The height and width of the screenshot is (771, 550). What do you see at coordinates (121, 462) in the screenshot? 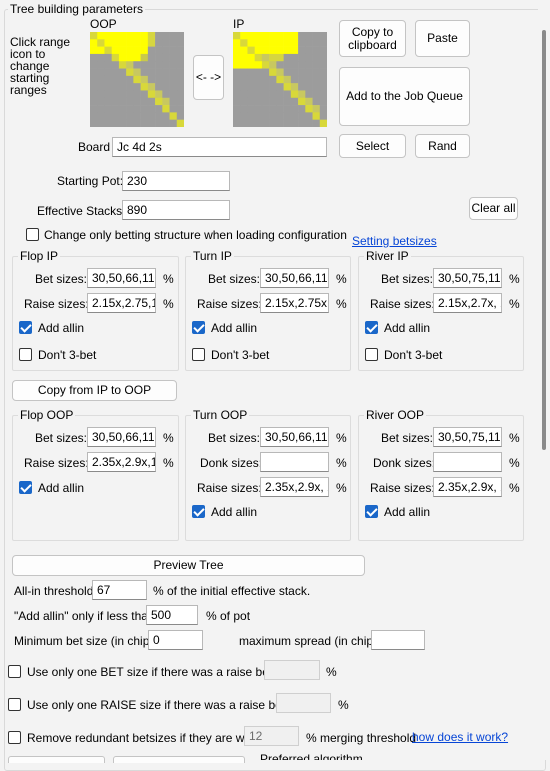
I see `flop-oop-raise-input: 2.35x,2.9x,10` at bounding box center [121, 462].